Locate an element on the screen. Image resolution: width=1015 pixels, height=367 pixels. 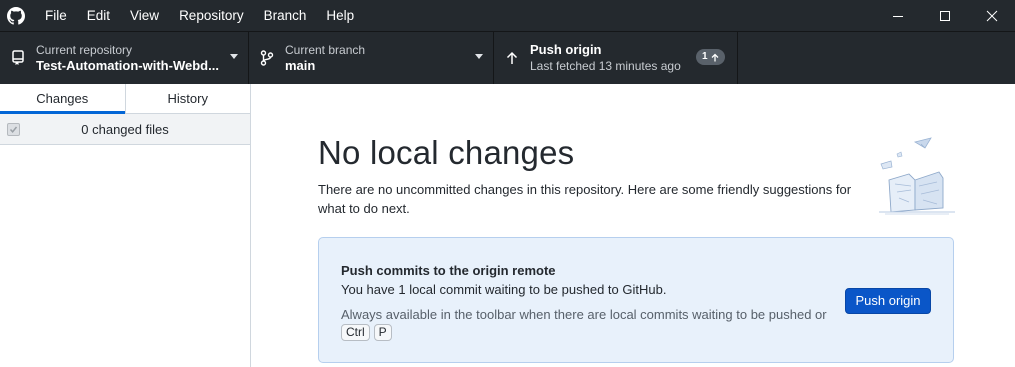
ahead-count-badge: 1 is located at coordinates (710, 57).